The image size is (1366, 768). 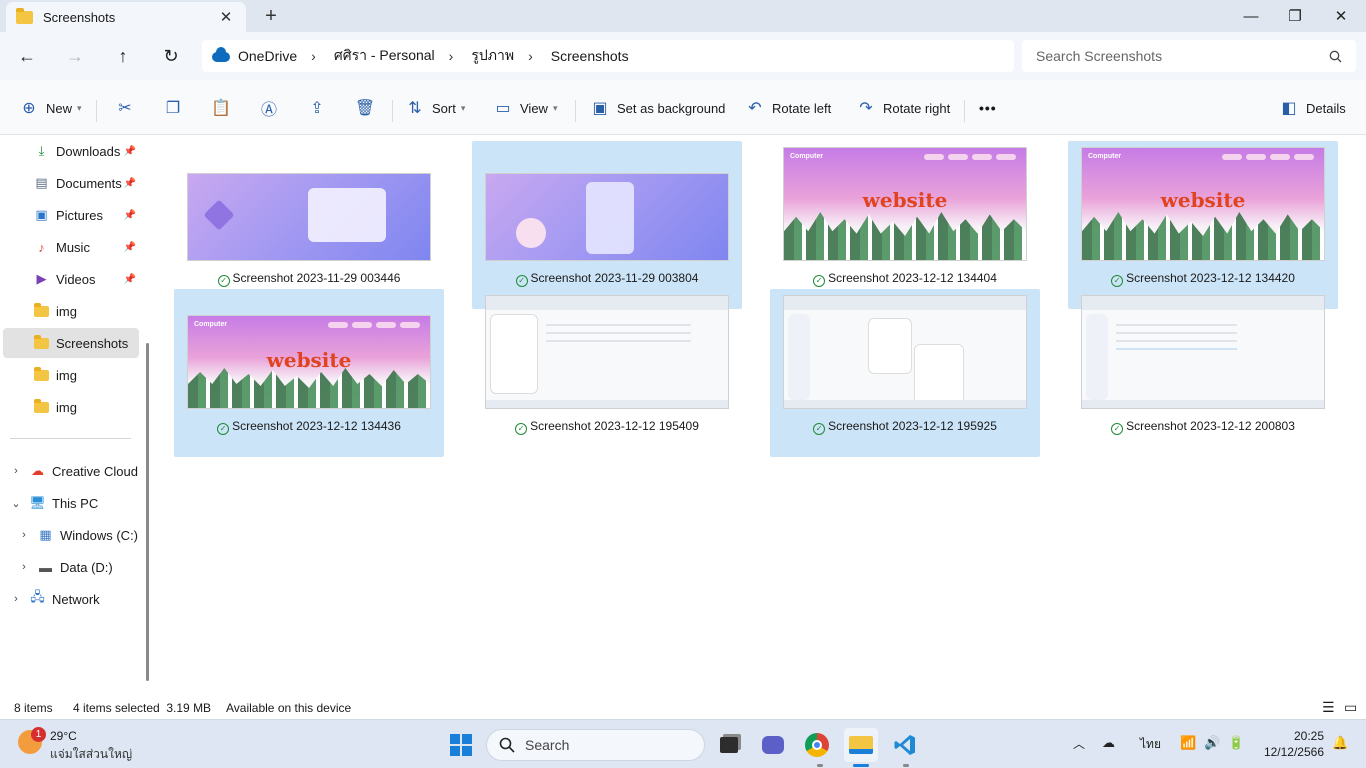 What do you see at coordinates (70, 279) in the screenshot?
I see `sidebar-item-videos: ▶ Videos 📌` at bounding box center [70, 279].